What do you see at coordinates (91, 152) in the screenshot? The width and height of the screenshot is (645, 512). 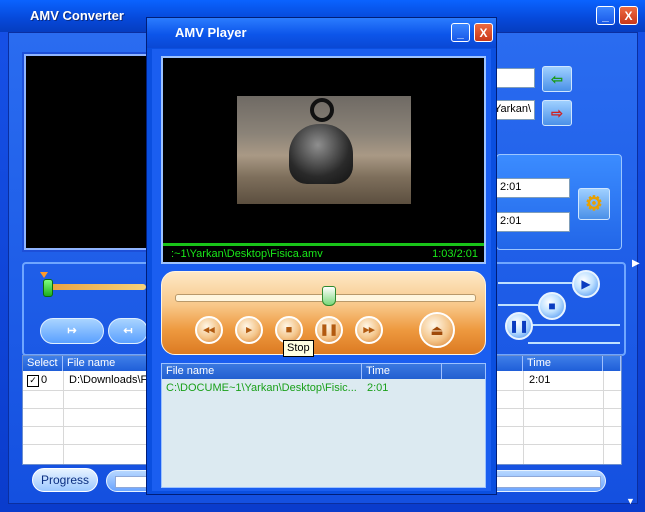 I see `converter-preview-screen` at bounding box center [91, 152].